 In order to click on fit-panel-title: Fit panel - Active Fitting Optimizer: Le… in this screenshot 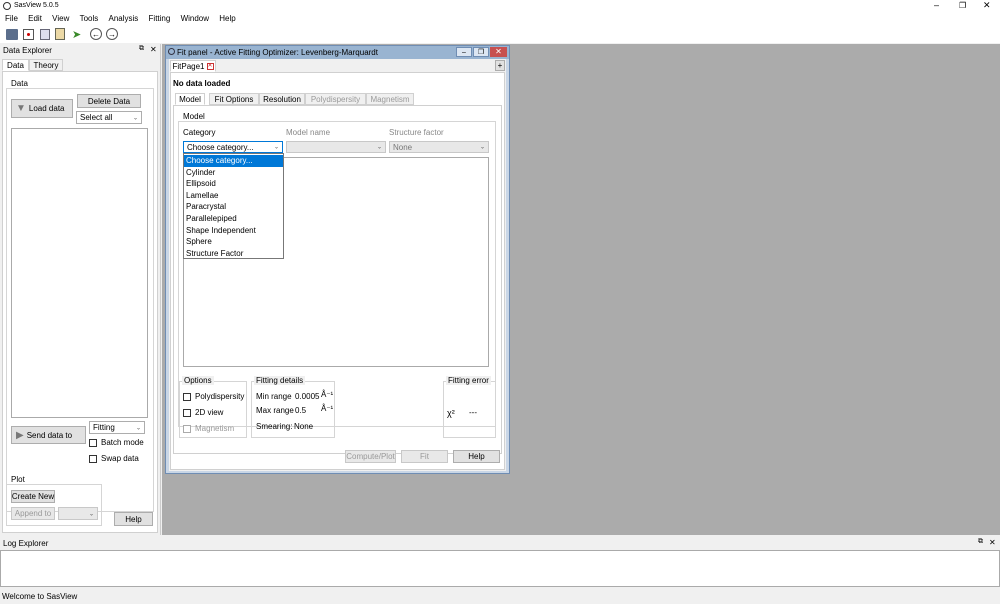, I will do `click(277, 52)`.